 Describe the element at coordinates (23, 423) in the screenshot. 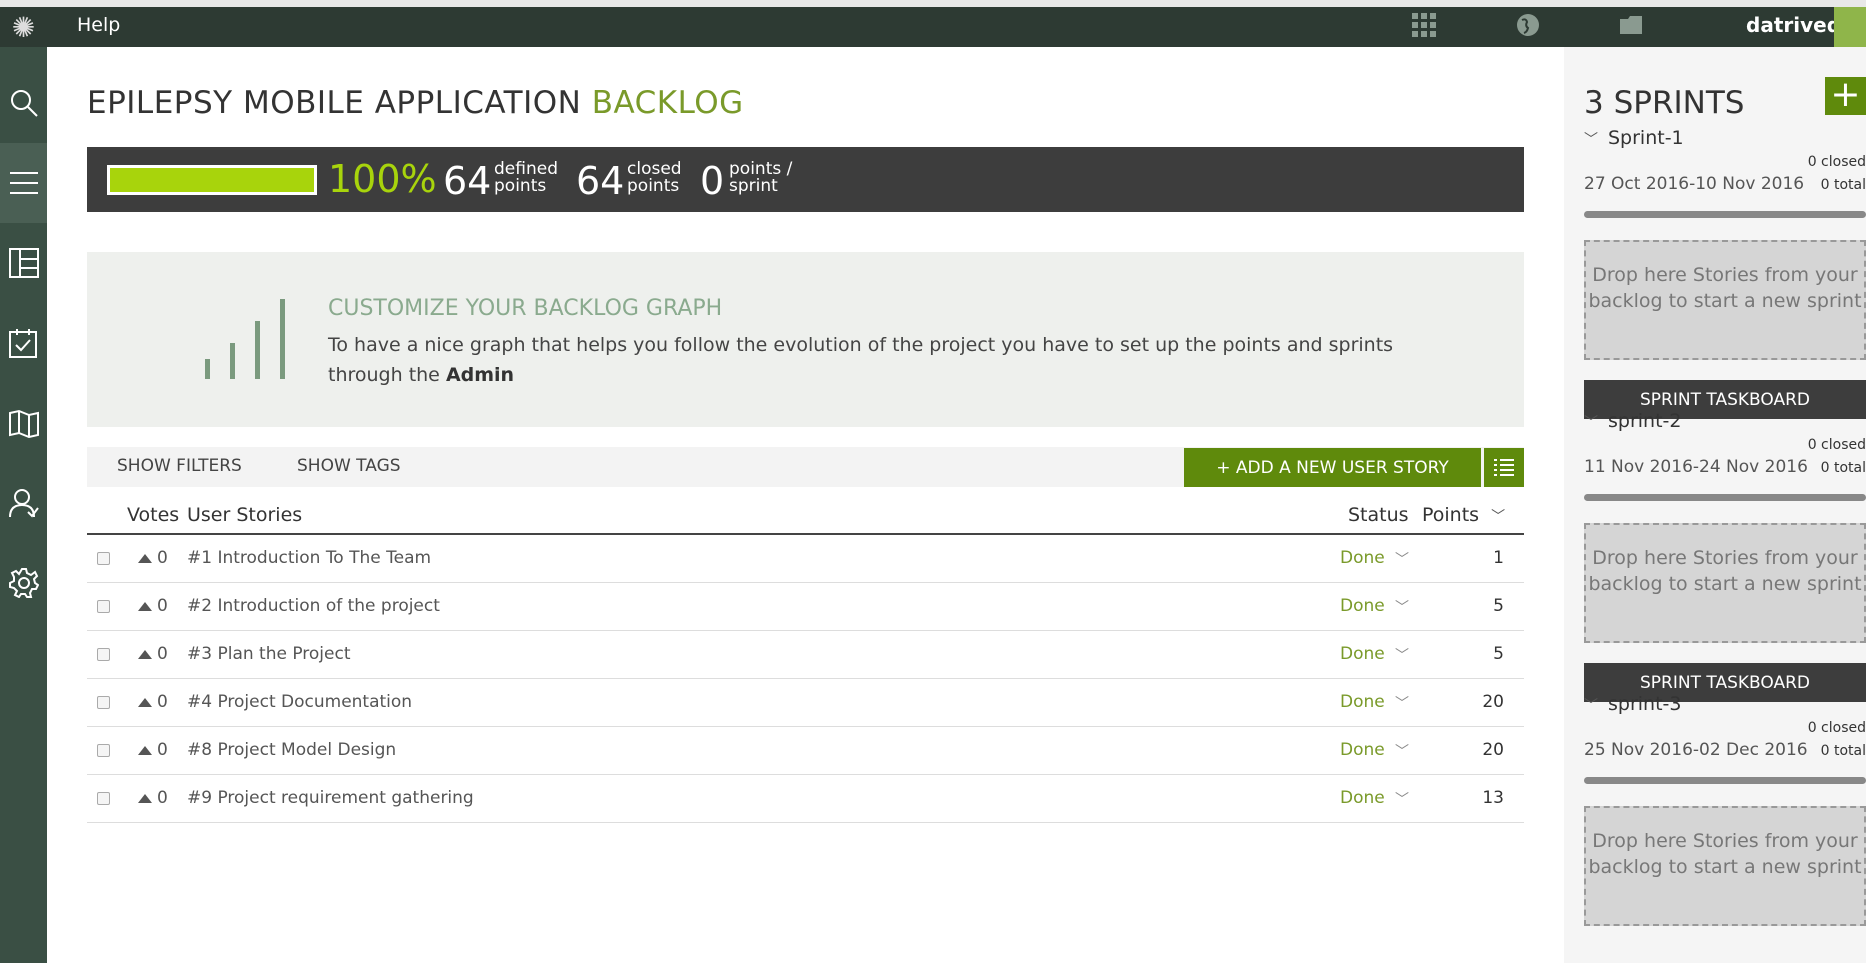

I see `wiki-icon` at that location.